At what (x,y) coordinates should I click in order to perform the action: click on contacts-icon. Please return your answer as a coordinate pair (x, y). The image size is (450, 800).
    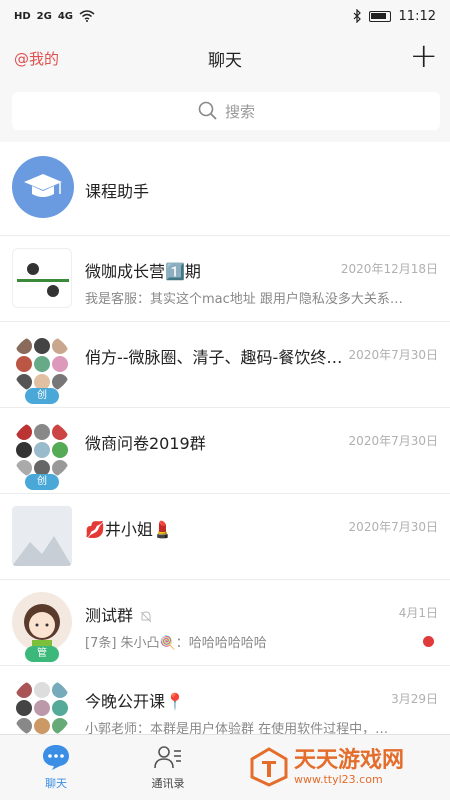
    Looking at the image, I should click on (167, 757).